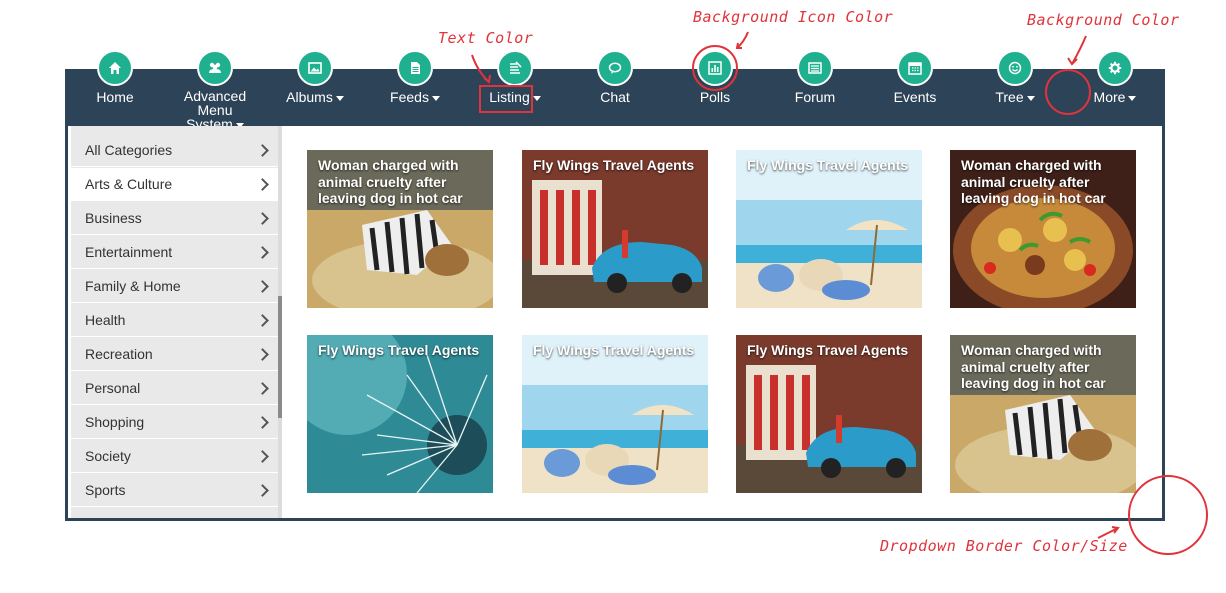 Image resolution: width=1226 pixels, height=593 pixels. I want to click on nav-item-listing: Listing, so click(515, 85).